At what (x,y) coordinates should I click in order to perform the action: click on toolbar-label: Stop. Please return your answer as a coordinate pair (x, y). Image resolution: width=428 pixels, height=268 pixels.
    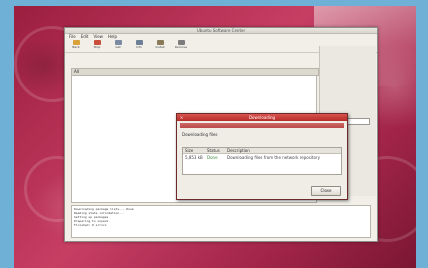
    Looking at the image, I should click on (97, 47).